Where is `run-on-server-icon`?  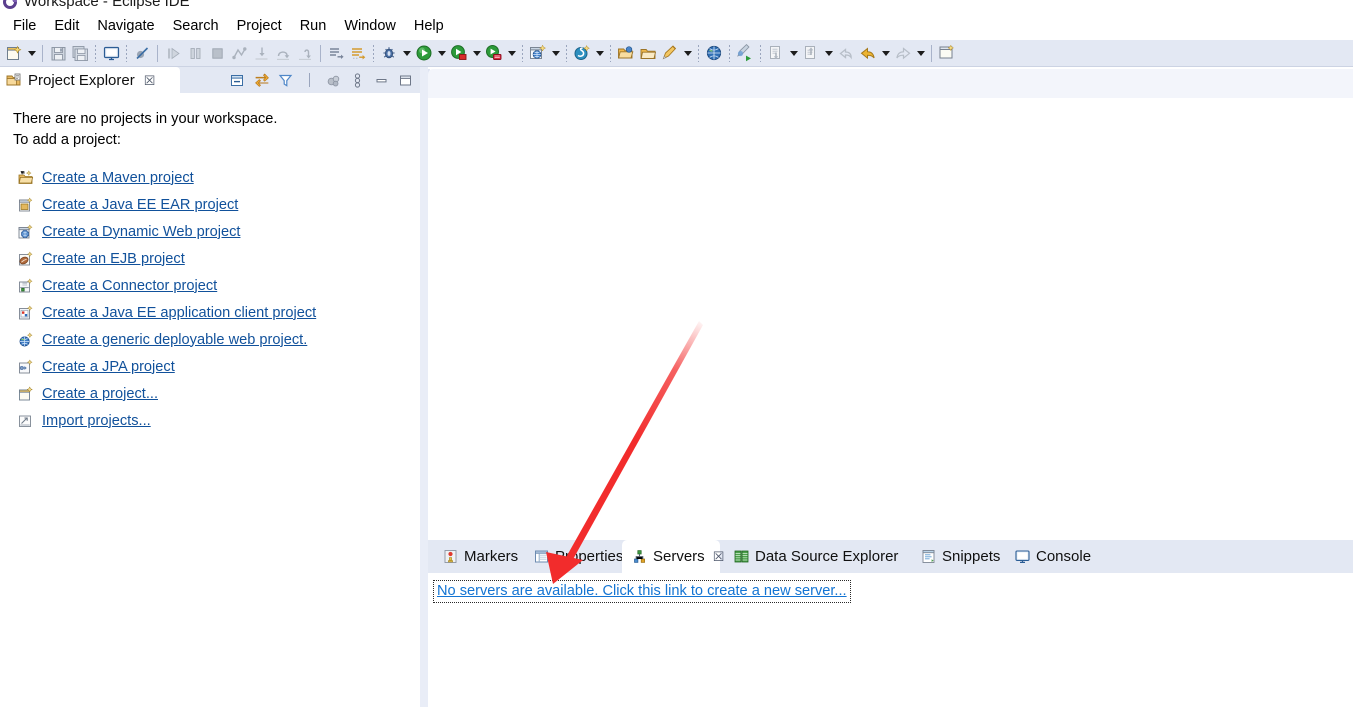 run-on-server-icon is located at coordinates (494, 53).